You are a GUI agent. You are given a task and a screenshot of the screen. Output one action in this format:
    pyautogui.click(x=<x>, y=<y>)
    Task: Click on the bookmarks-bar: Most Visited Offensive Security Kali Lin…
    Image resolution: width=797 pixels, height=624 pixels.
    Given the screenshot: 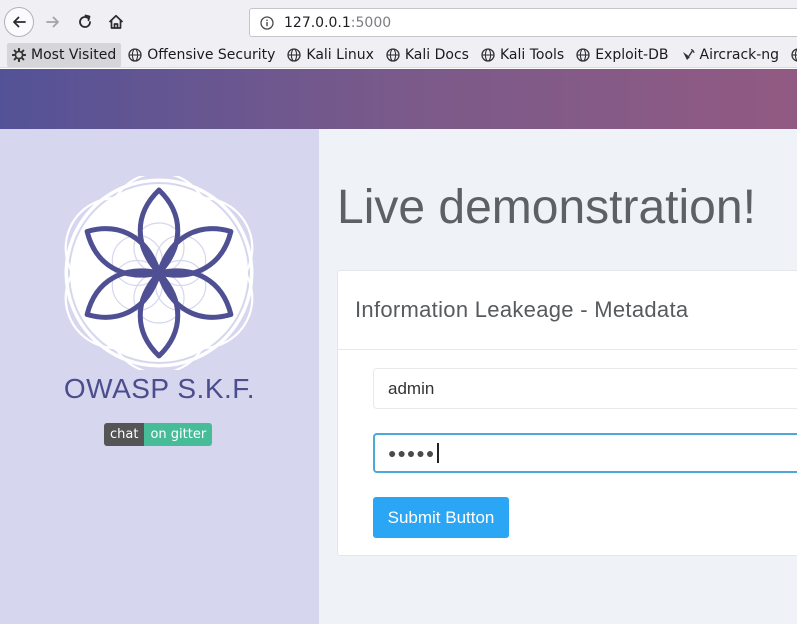 What is the action you would take?
    pyautogui.click(x=398, y=55)
    